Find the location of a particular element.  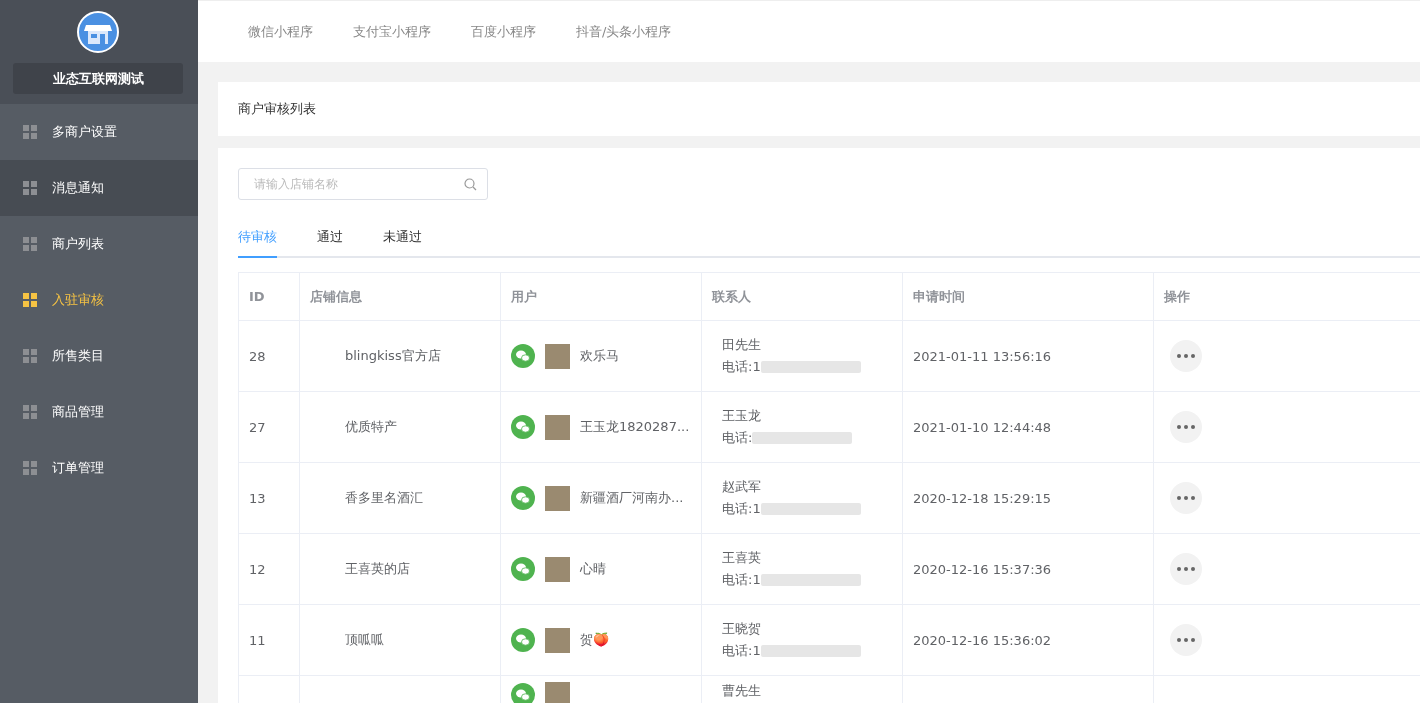

sidebar-item: 多商户设置 is located at coordinates (99, 132).